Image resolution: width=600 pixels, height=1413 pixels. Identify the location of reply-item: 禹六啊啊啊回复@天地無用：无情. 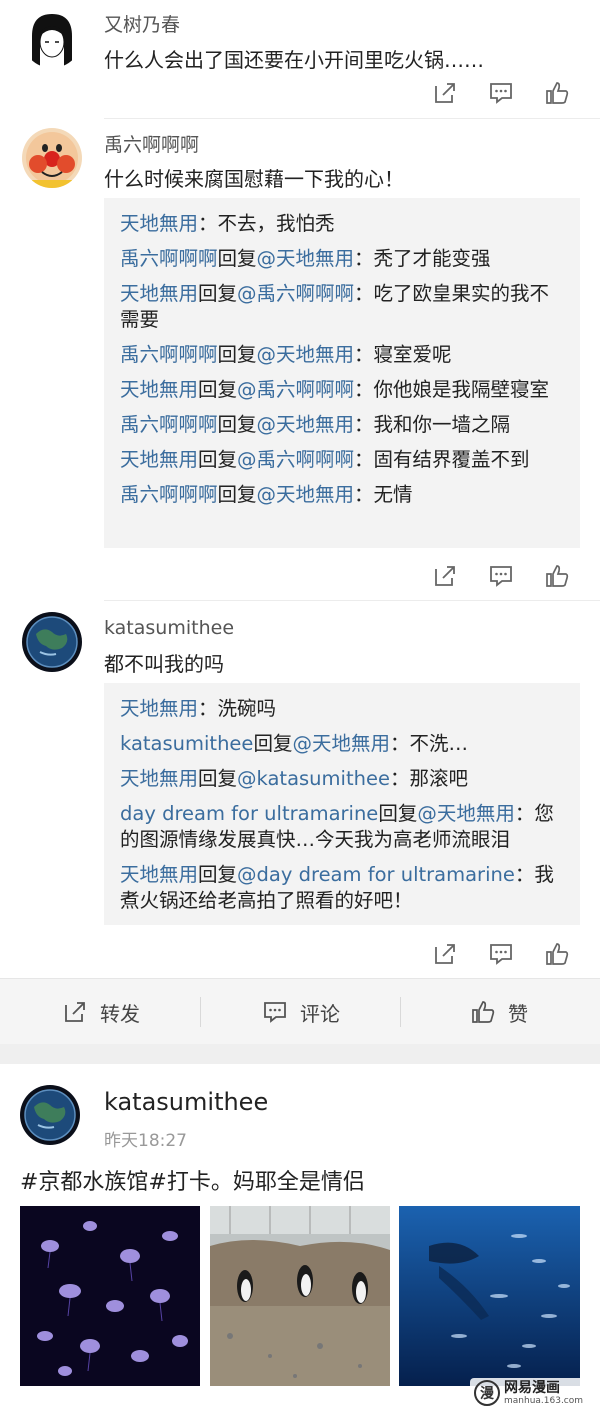
(342, 495).